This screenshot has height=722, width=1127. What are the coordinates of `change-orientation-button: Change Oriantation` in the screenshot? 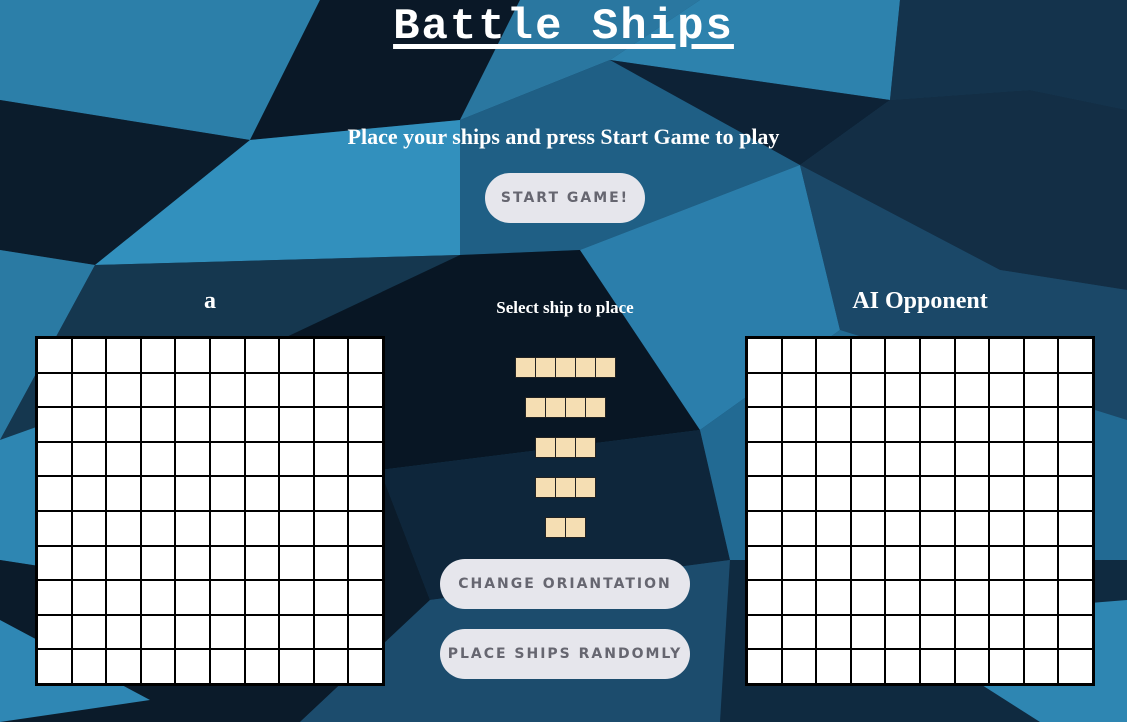 It's located at (565, 584).